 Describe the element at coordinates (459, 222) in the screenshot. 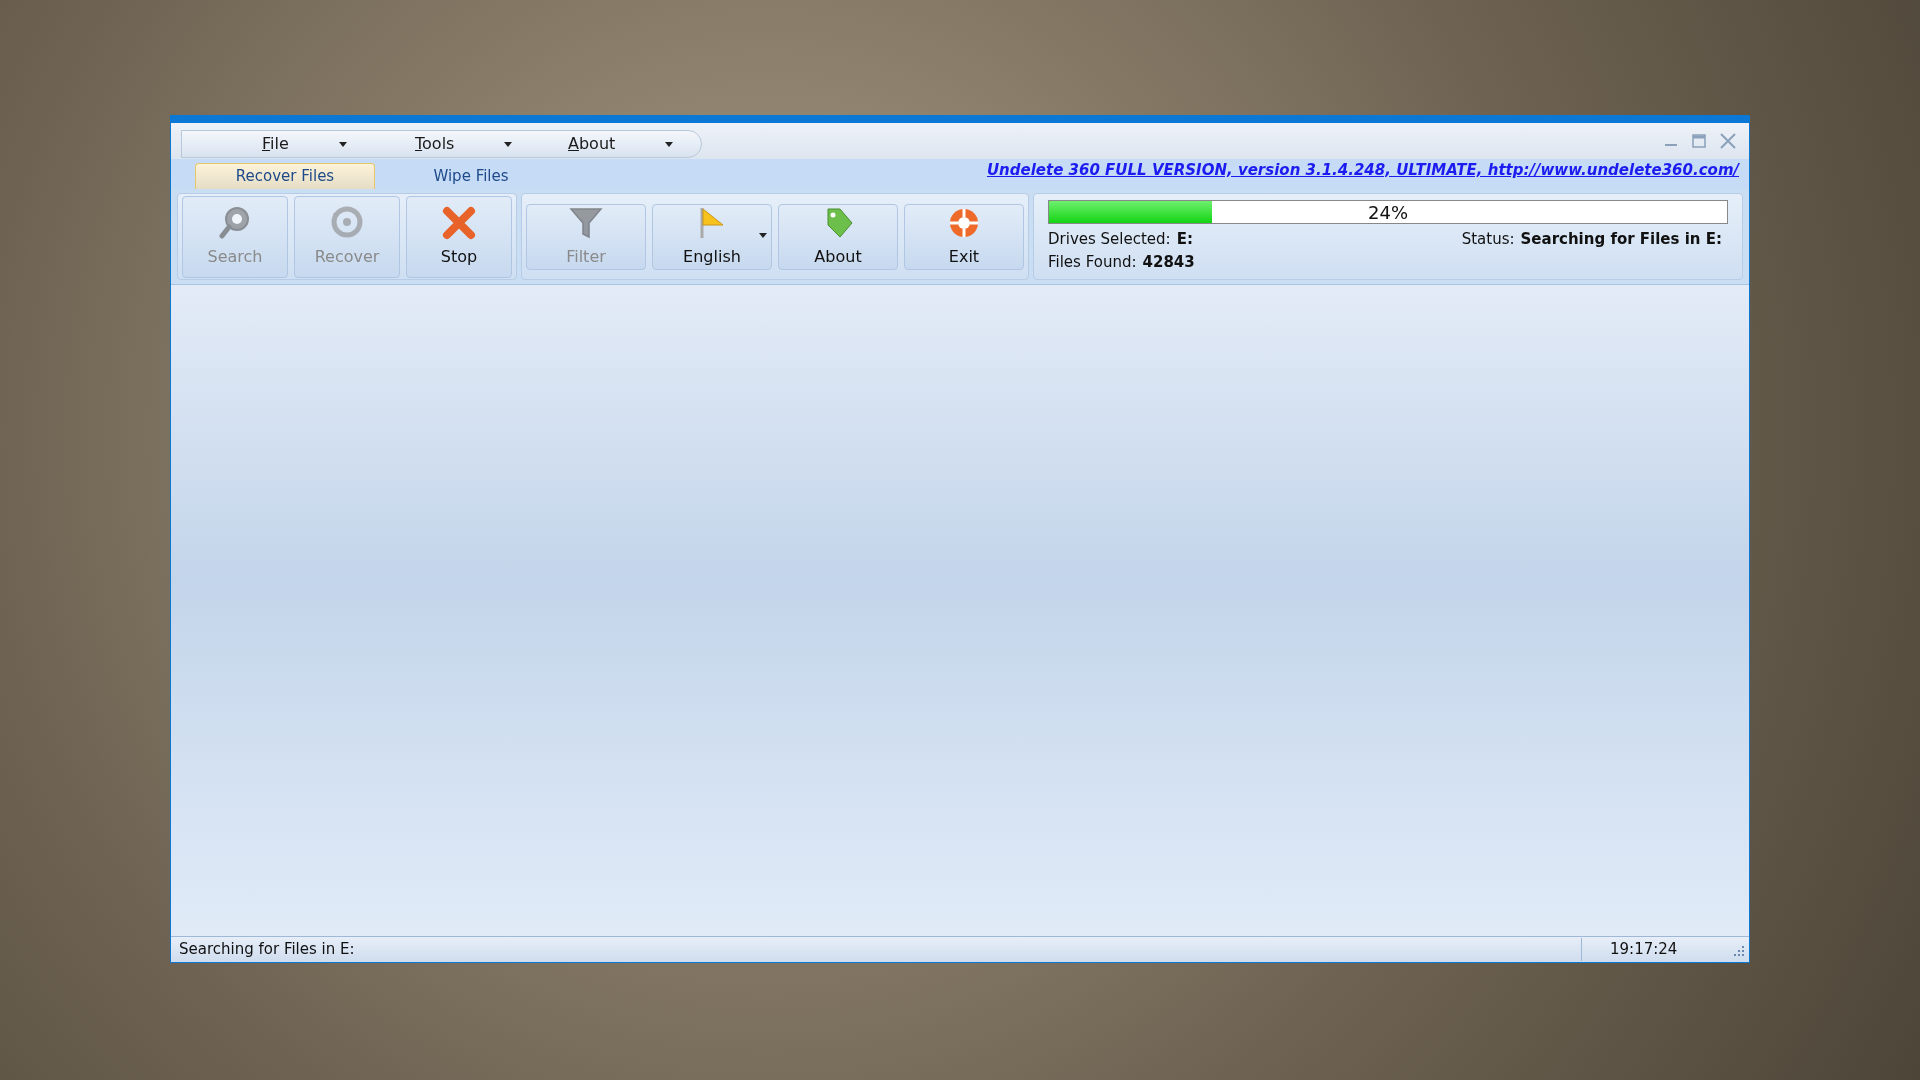

I see `stop-icon` at that location.